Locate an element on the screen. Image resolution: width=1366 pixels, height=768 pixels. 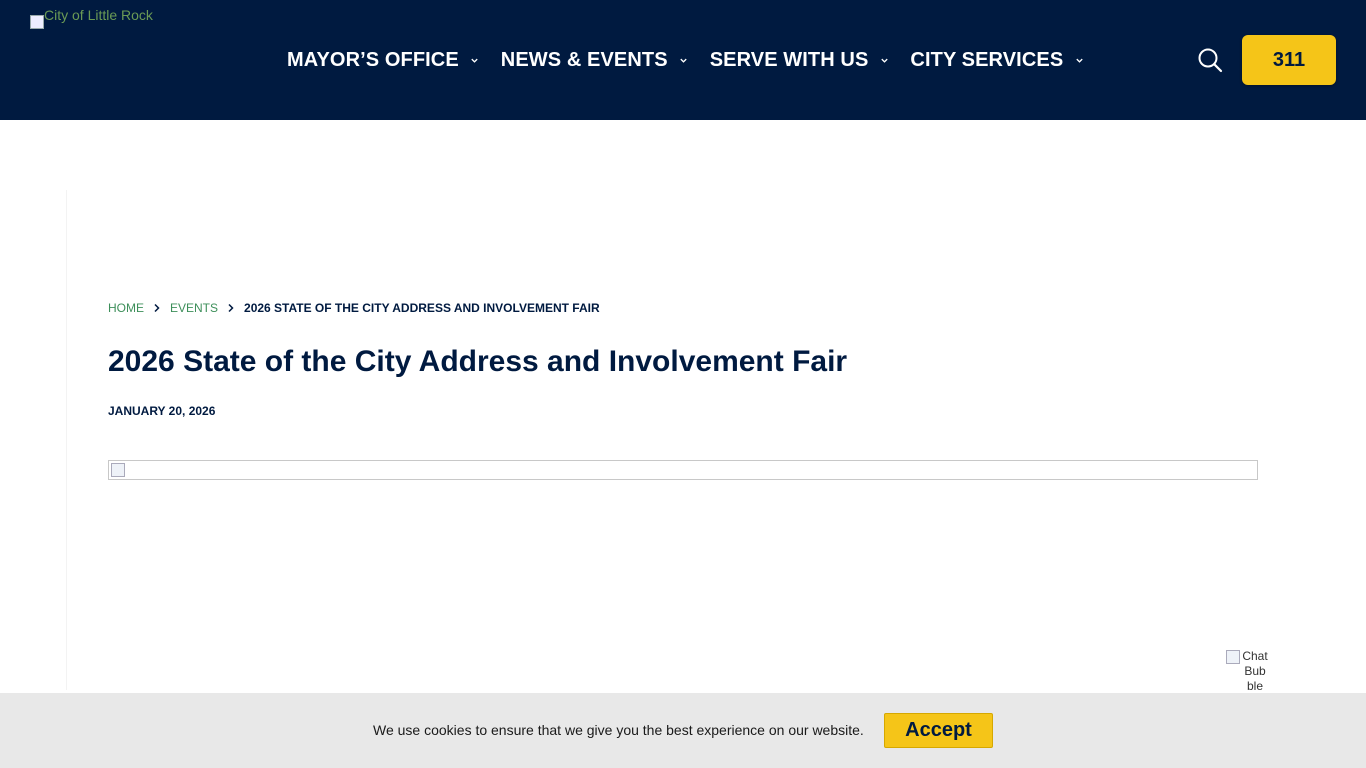
event-date: JANUARY 20, 2026 is located at coordinates (162, 411).